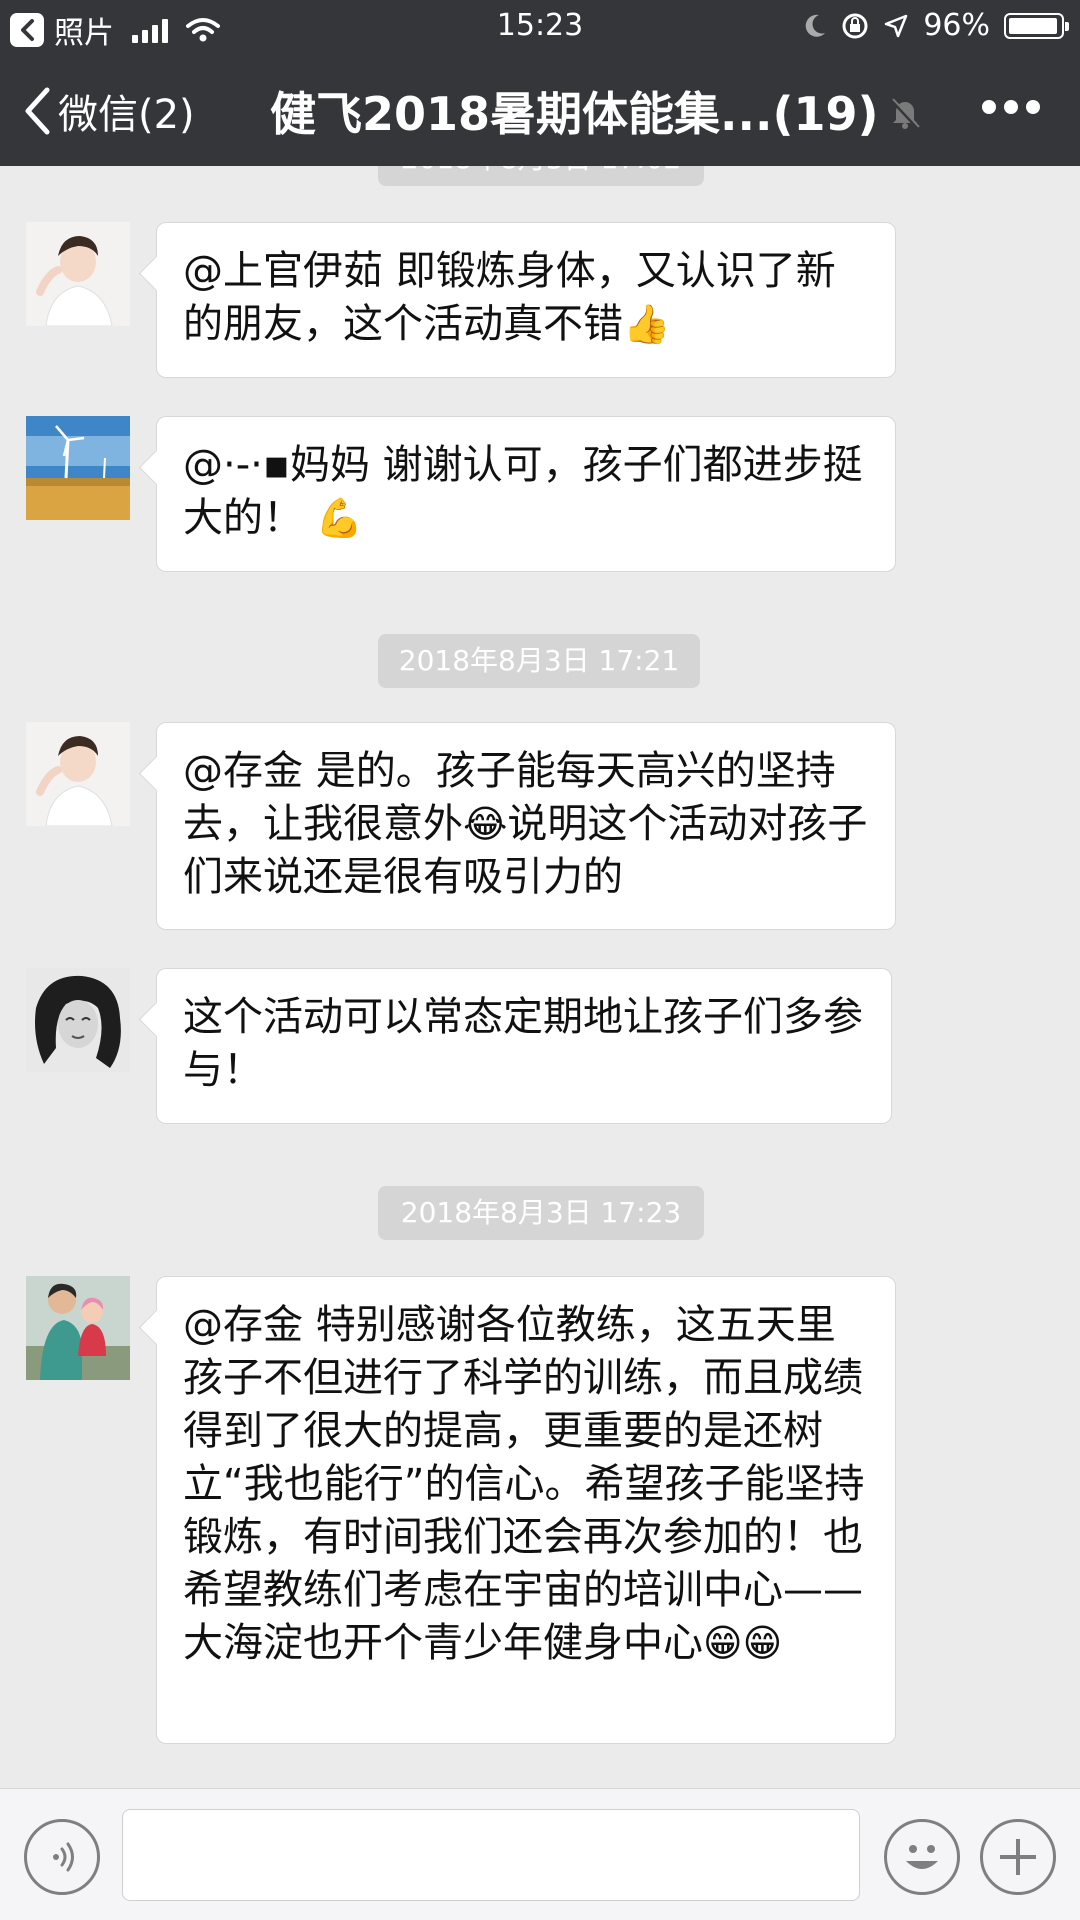 The width and height of the screenshot is (1080, 1920). What do you see at coordinates (574, 114) in the screenshot?
I see `chat-title: 健飞2018暑期体能集...(19)` at bounding box center [574, 114].